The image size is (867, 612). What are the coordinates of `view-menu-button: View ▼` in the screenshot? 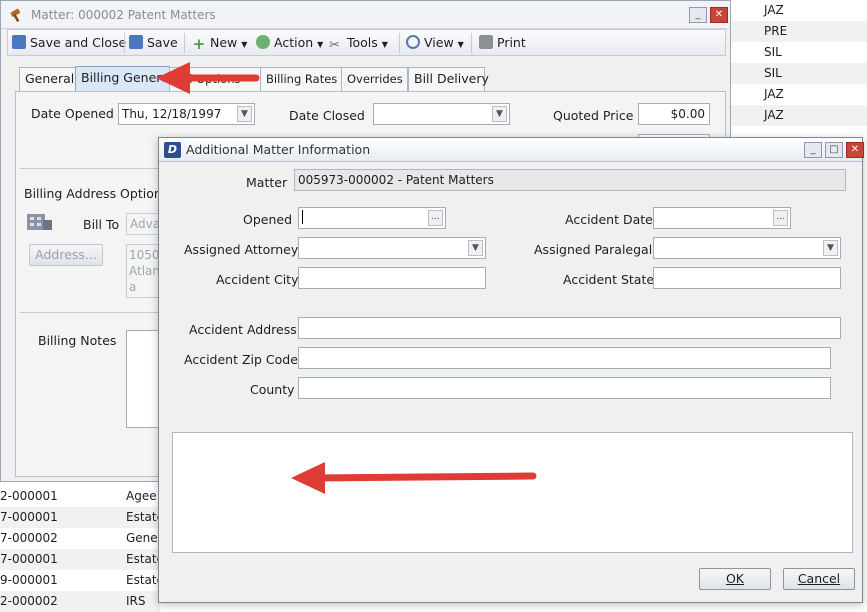 It's located at (435, 43).